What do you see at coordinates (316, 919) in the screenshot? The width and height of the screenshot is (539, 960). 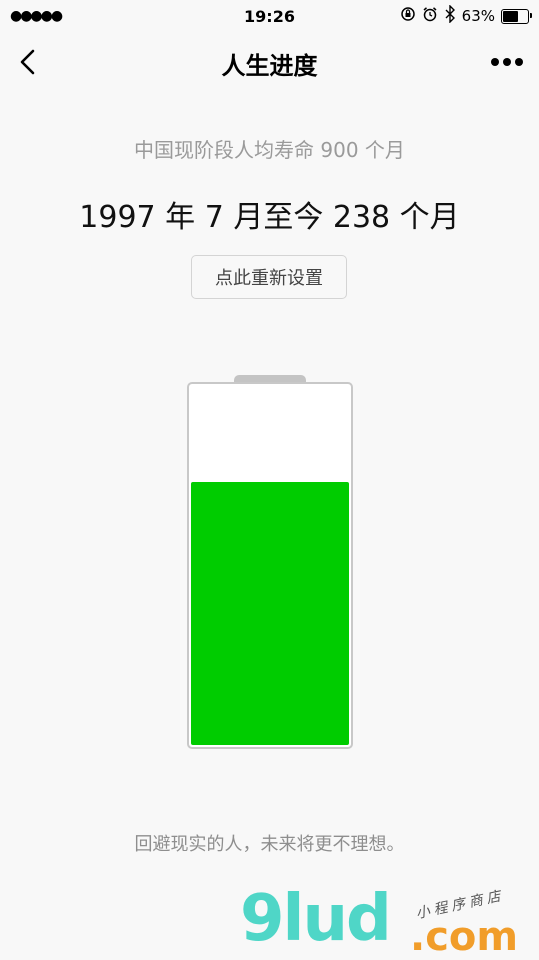 I see `watermark-main: 9lud` at bounding box center [316, 919].